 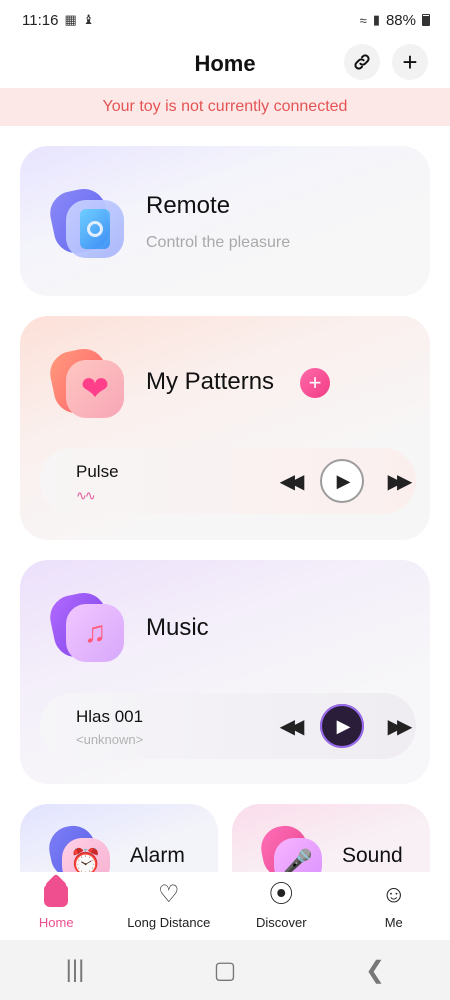 I want to click on status-right: ≈ ▮ 88%, so click(x=395, y=20).